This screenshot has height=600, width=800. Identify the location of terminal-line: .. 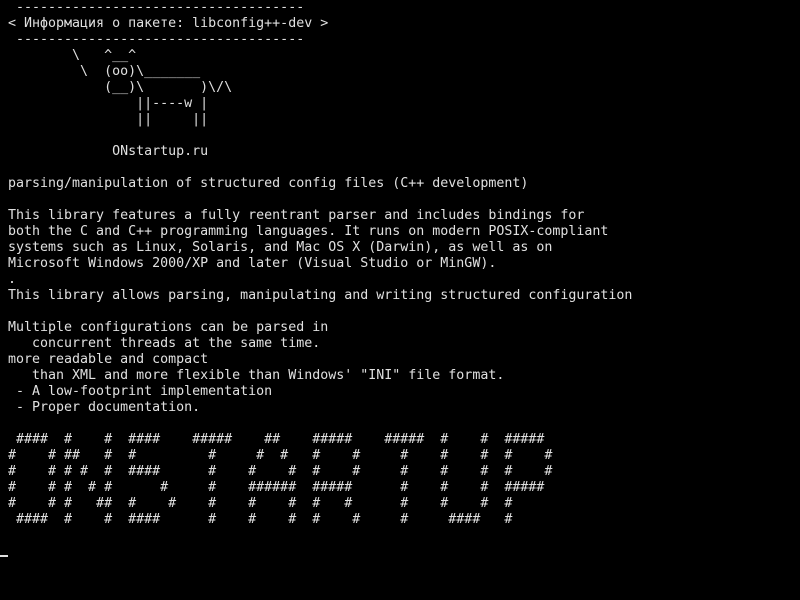
(12, 279).